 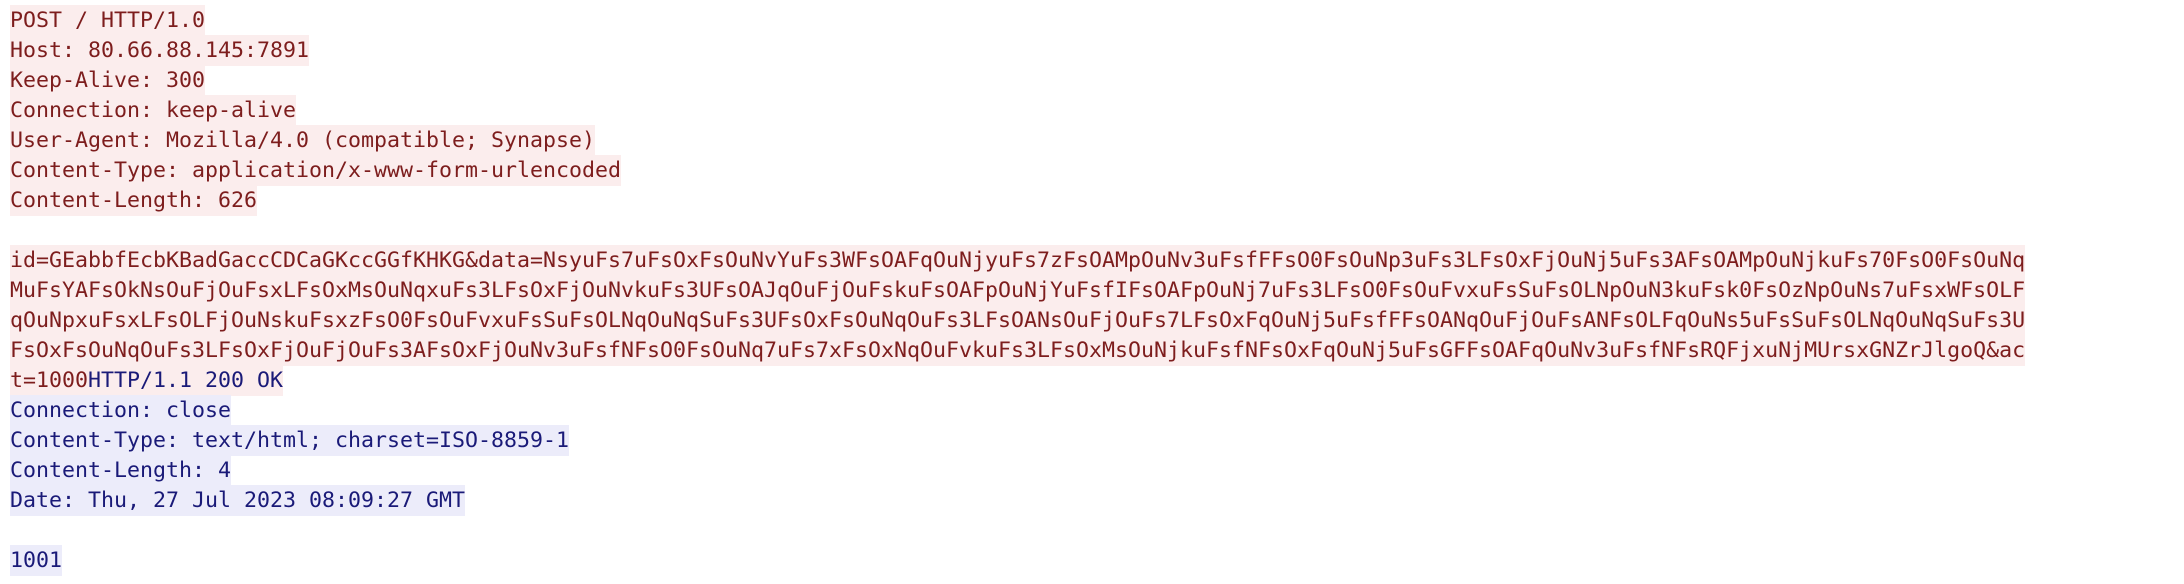 I want to click on response-header: Content-Length: 4, so click(x=1095, y=470).